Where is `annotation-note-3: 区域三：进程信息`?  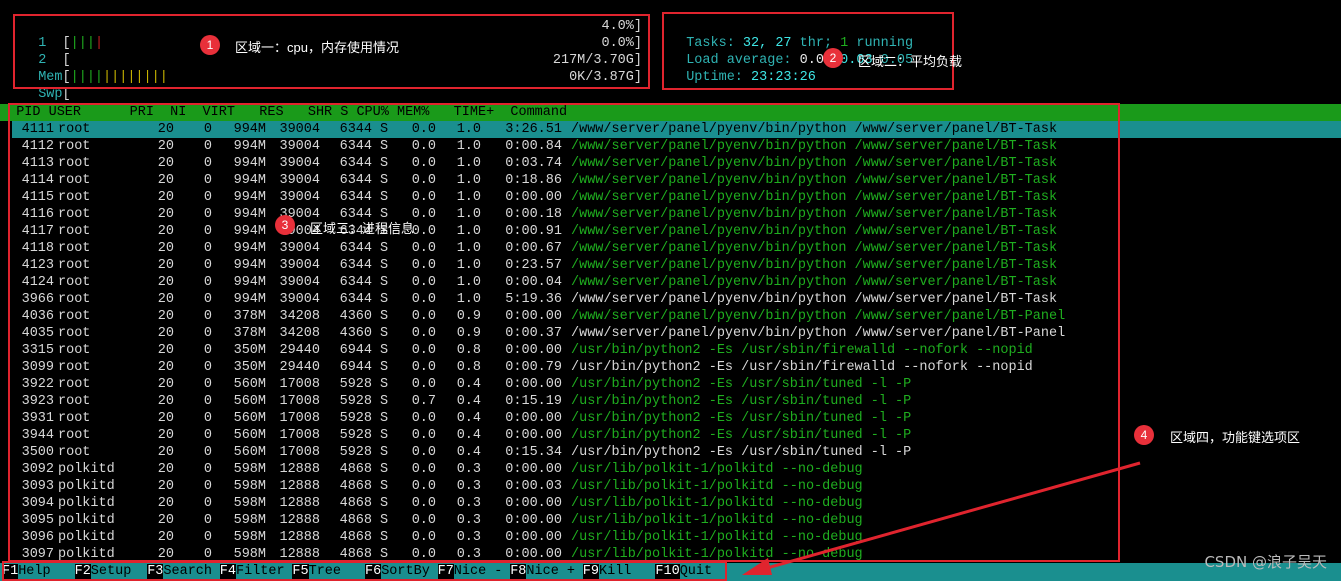
annotation-note-3: 区域三：进程信息 is located at coordinates (362, 228).